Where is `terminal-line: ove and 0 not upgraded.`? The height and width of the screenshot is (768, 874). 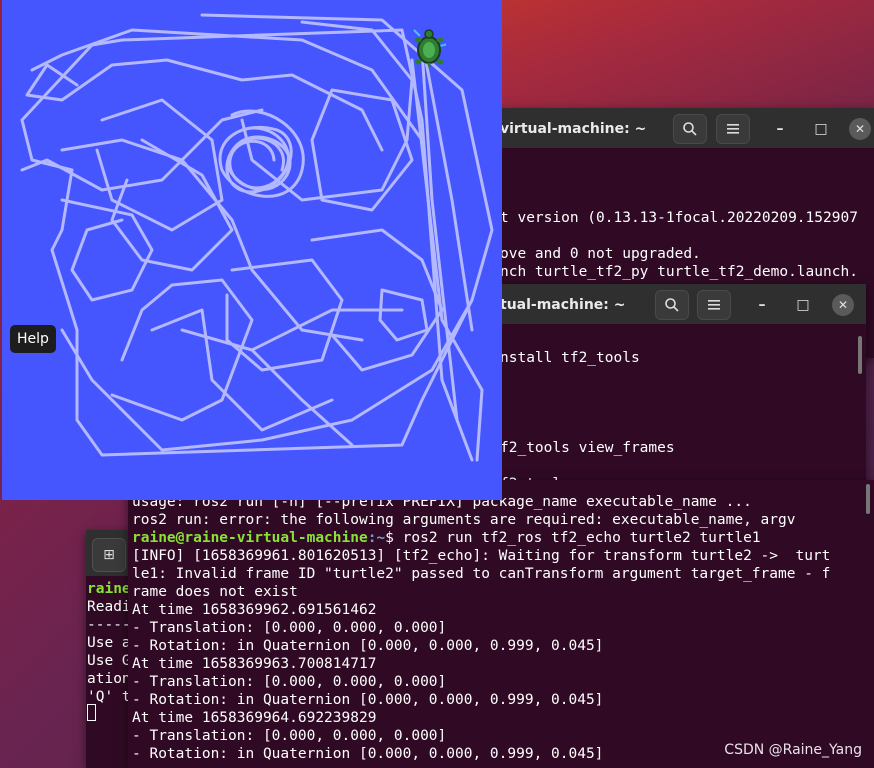
terminal-line: ove and 0 not upgraded. is located at coordinates (600, 254).